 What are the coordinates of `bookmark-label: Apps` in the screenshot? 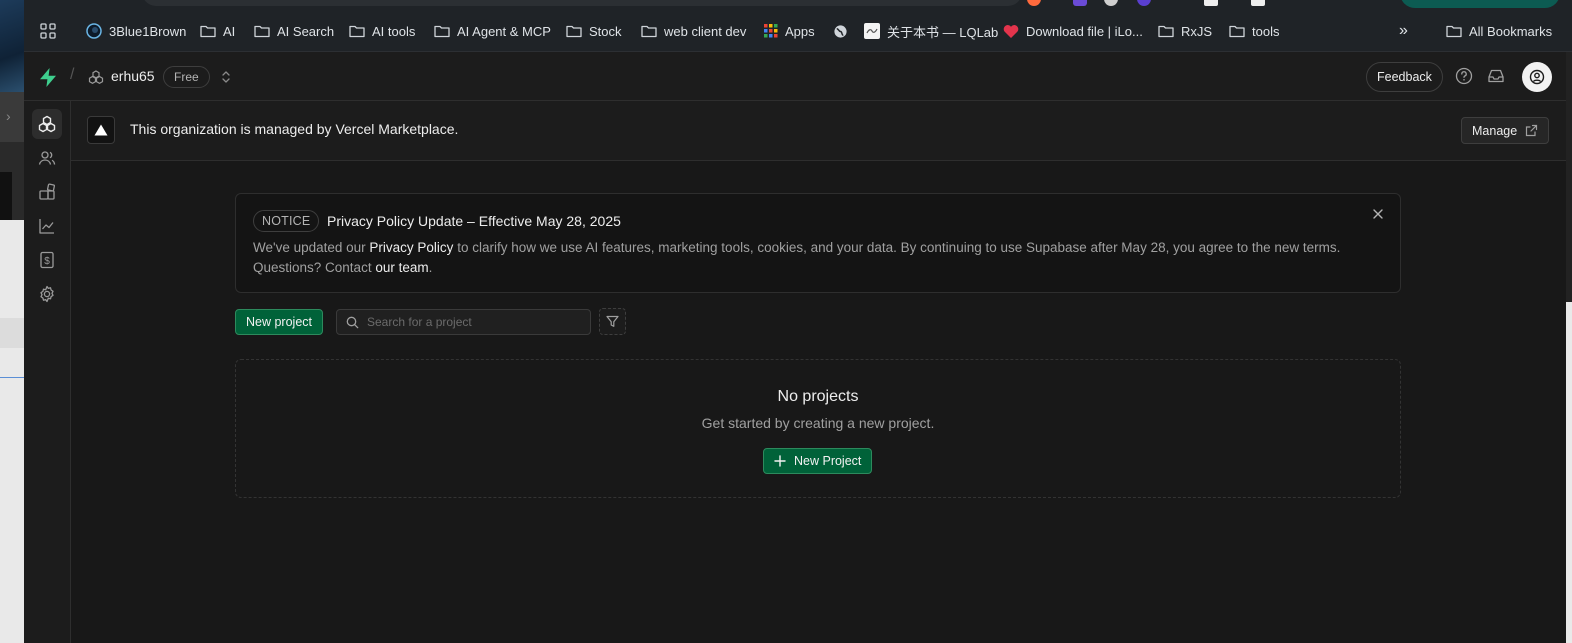 It's located at (800, 31).